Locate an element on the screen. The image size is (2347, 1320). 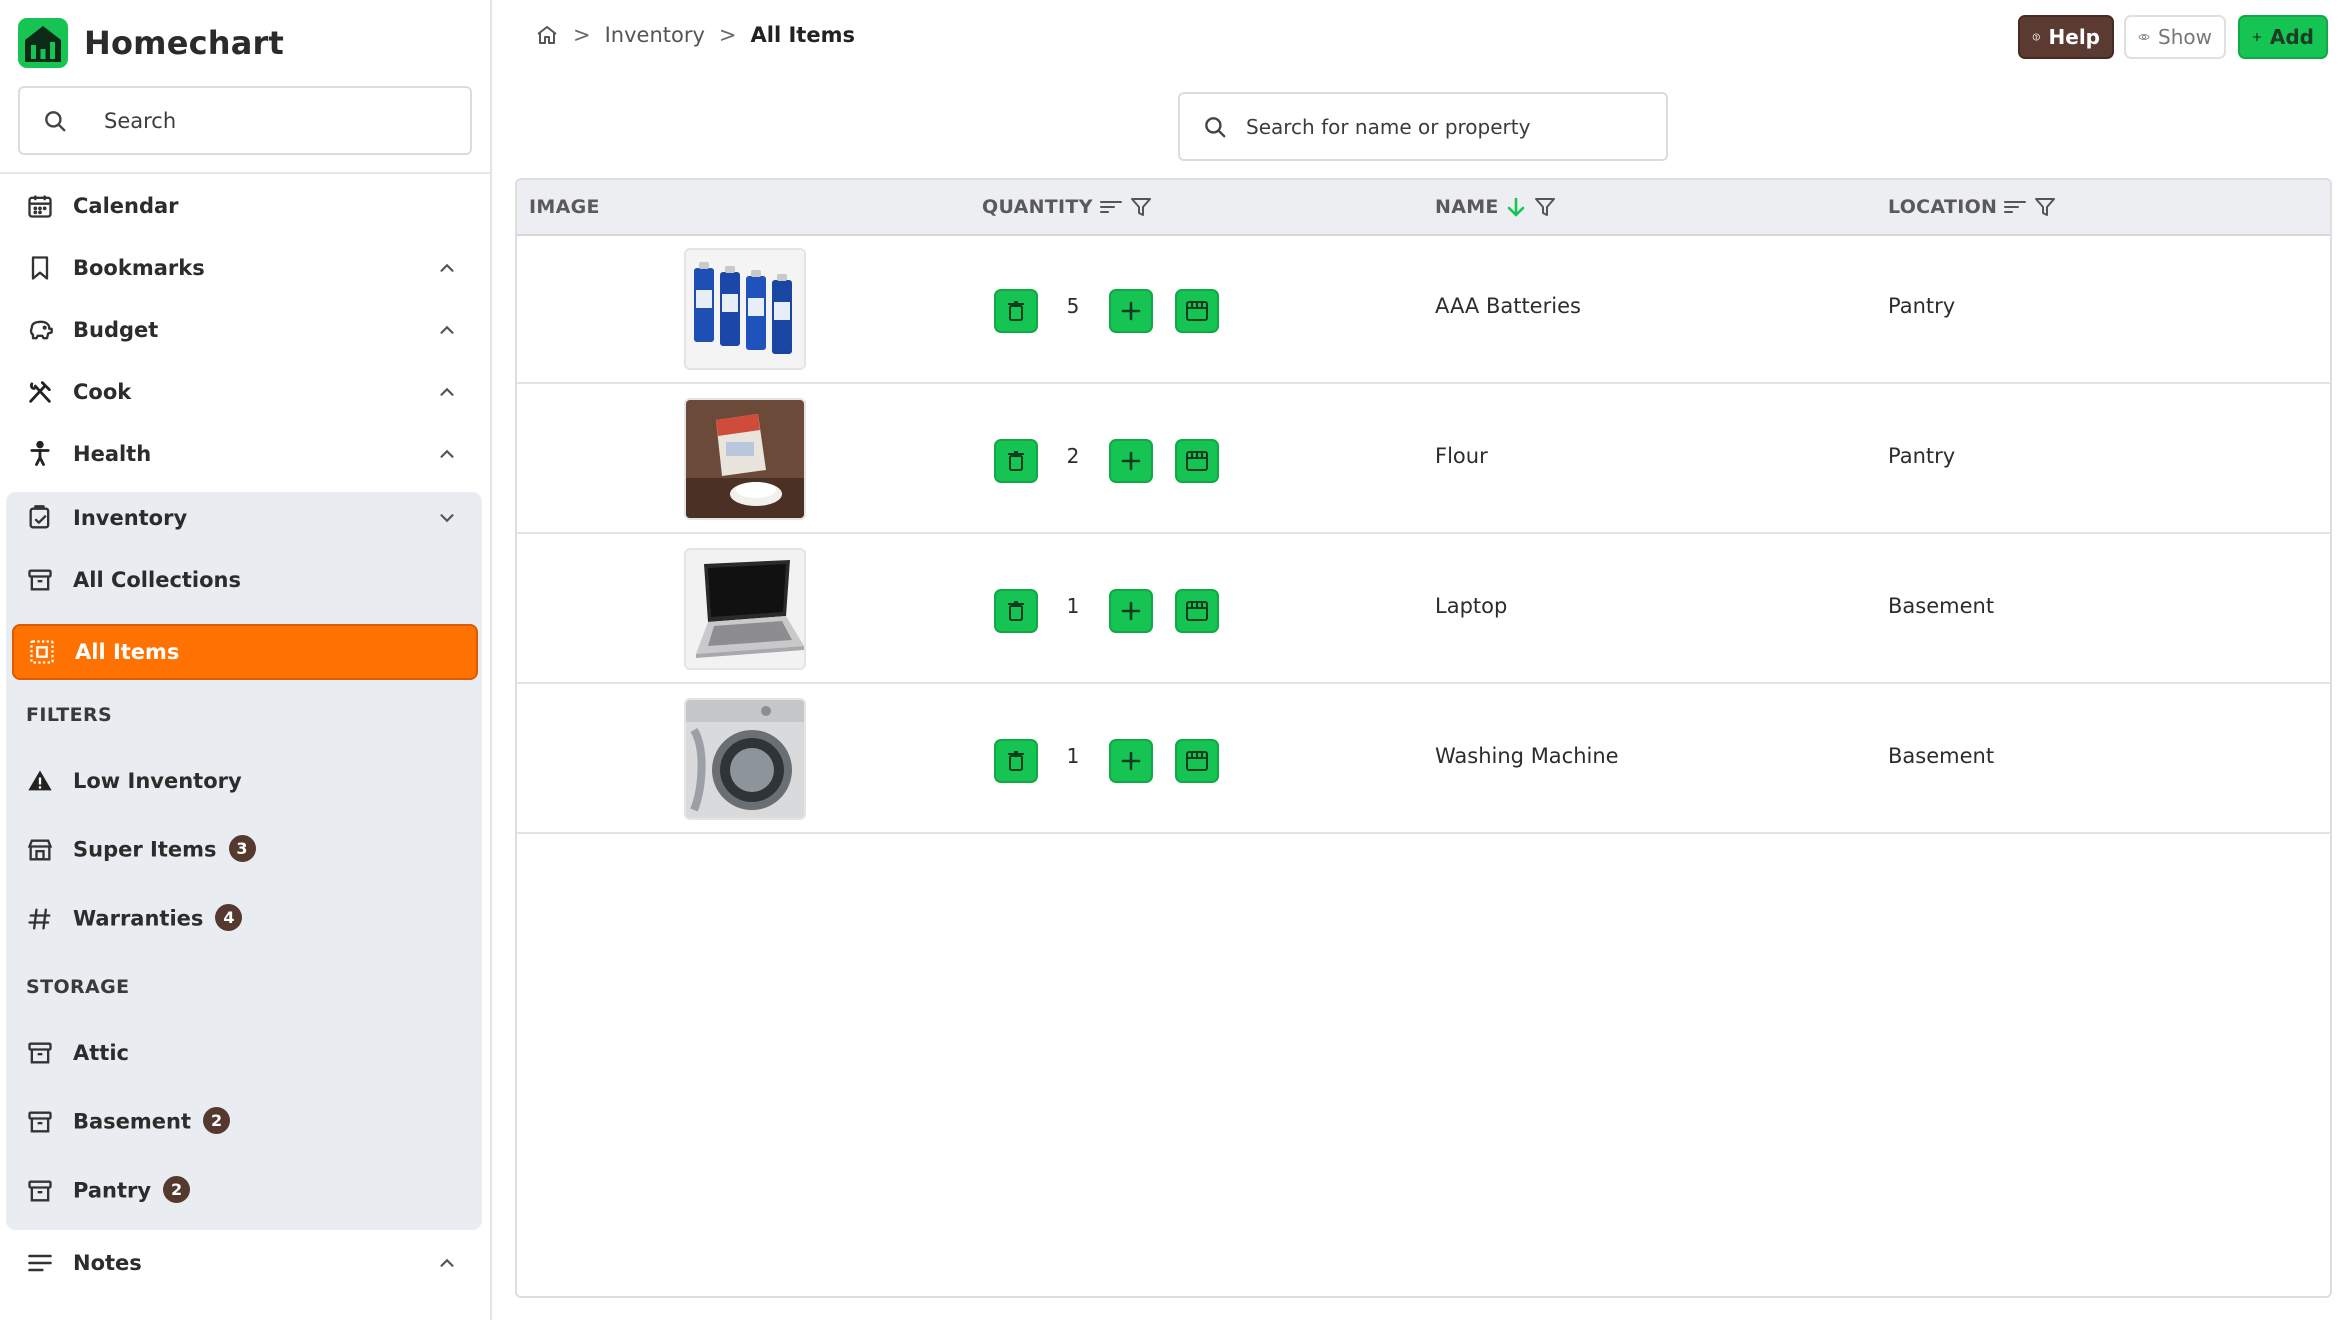
sidebar-divider is located at coordinates (245, 173).